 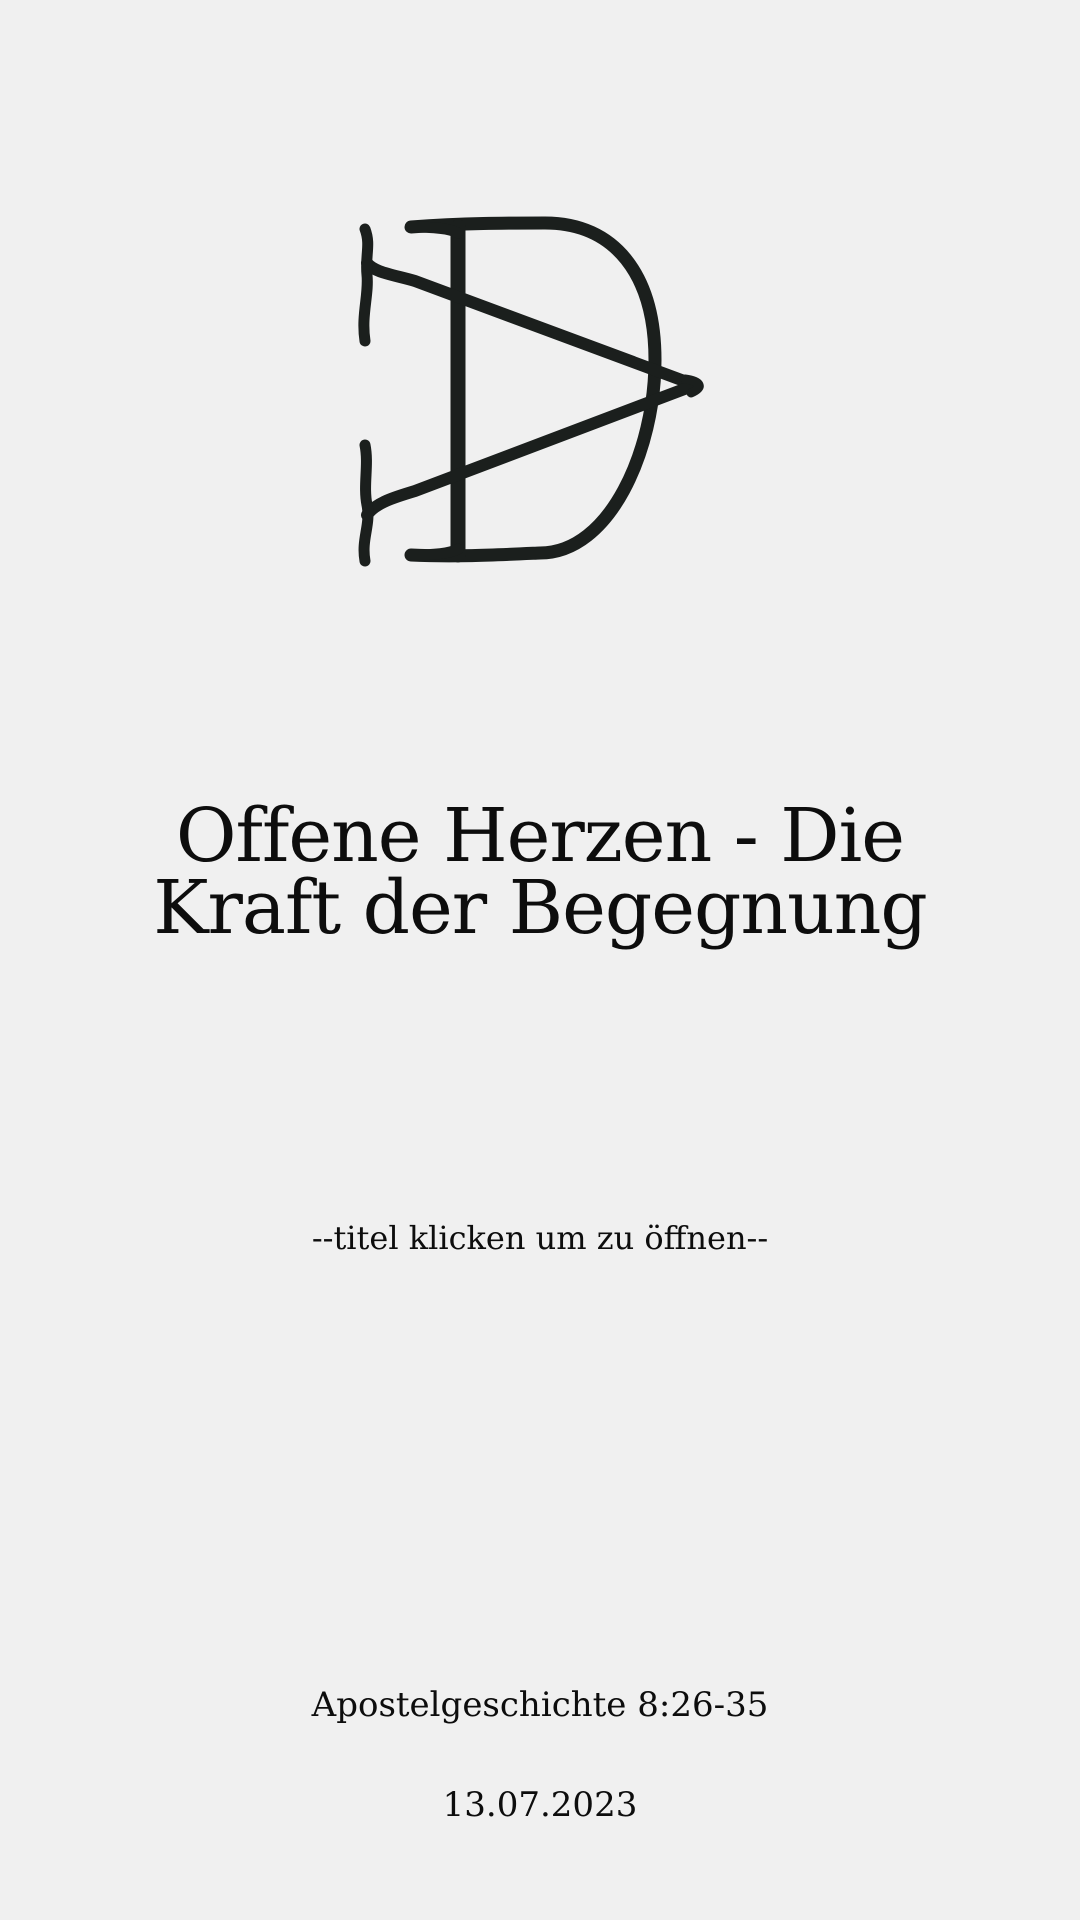 What do you see at coordinates (540, 1238) in the screenshot?
I see `open-hint-text: --titel klicken um zu öffnen--` at bounding box center [540, 1238].